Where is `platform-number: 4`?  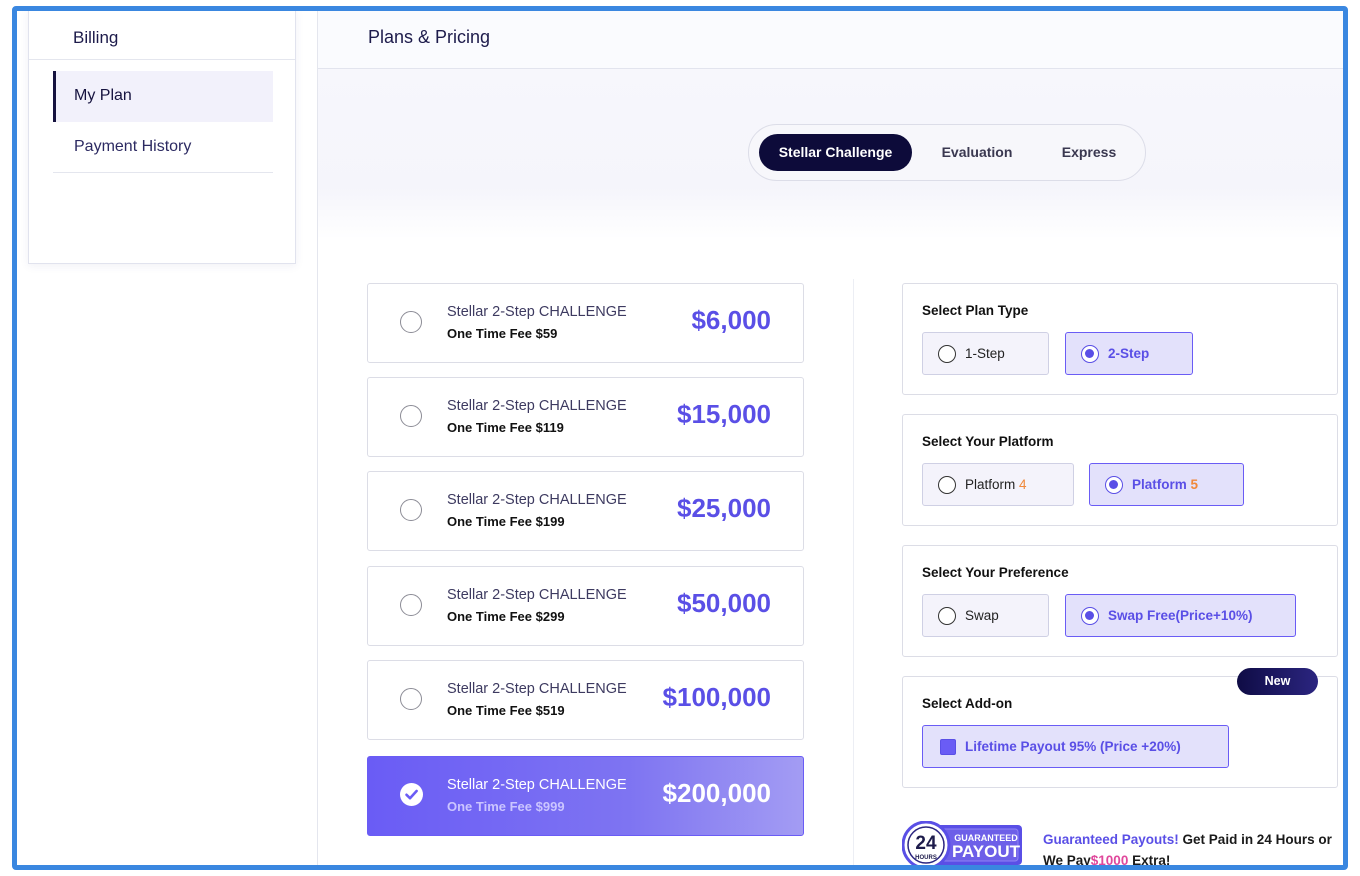 platform-number: 4 is located at coordinates (1023, 484).